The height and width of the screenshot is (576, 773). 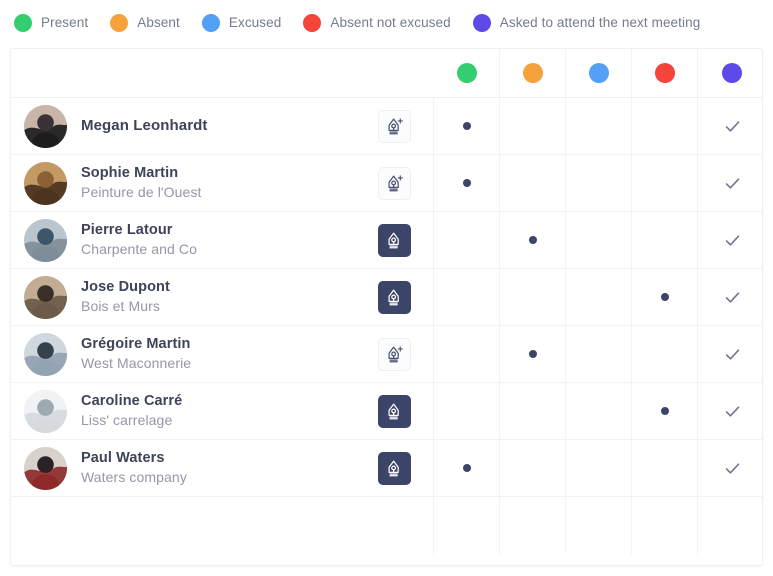 I want to click on table-row: Pierre Latour Charpente and Co, so click(x=386, y=240).